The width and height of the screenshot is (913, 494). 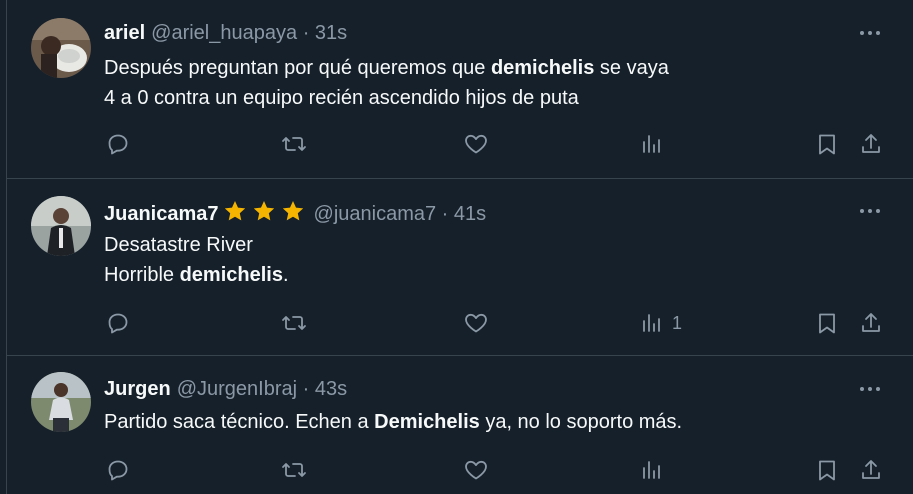 I want to click on timestamp: 43s, so click(x=331, y=389).